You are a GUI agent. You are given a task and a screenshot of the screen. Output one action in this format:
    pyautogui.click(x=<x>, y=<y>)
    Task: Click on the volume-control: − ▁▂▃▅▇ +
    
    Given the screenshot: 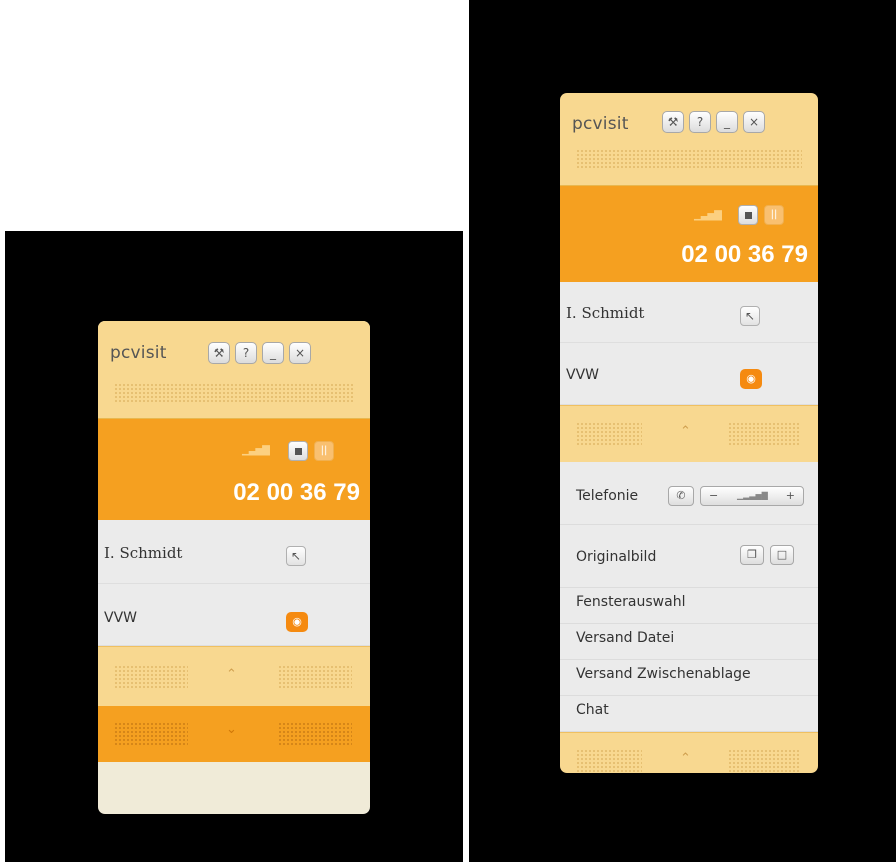 What is the action you would take?
    pyautogui.click(x=752, y=496)
    